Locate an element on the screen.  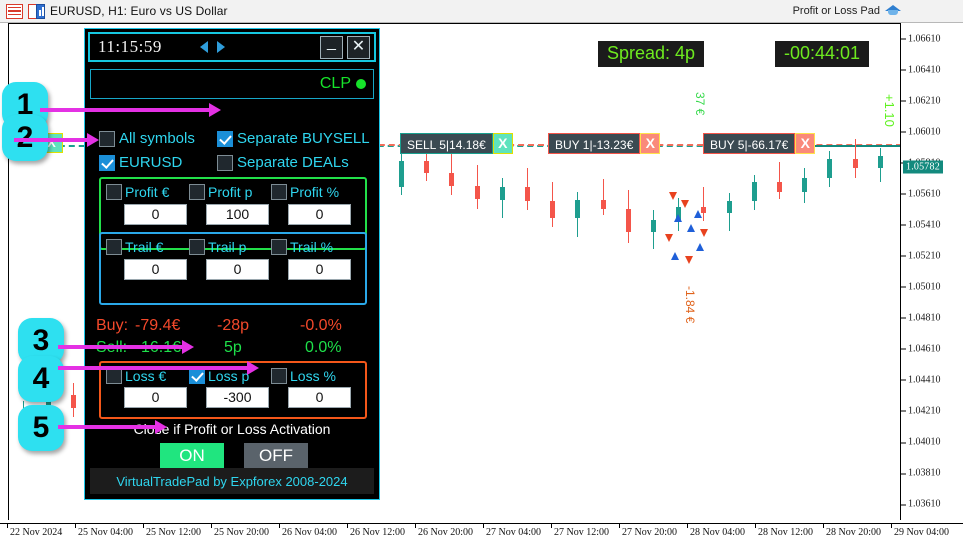
checkbox-profit-points is located at coordinates (197, 192).